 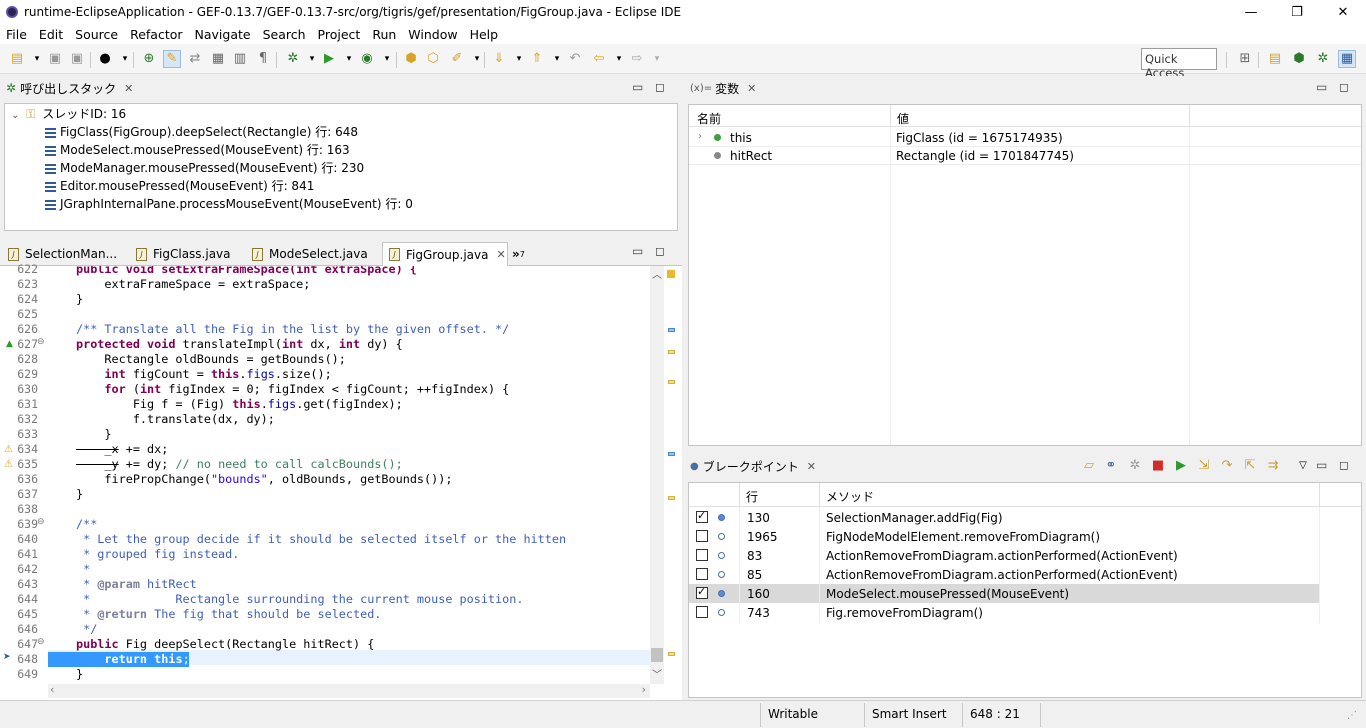 I want to click on coverage-icon: ◉, so click(x=367, y=59).